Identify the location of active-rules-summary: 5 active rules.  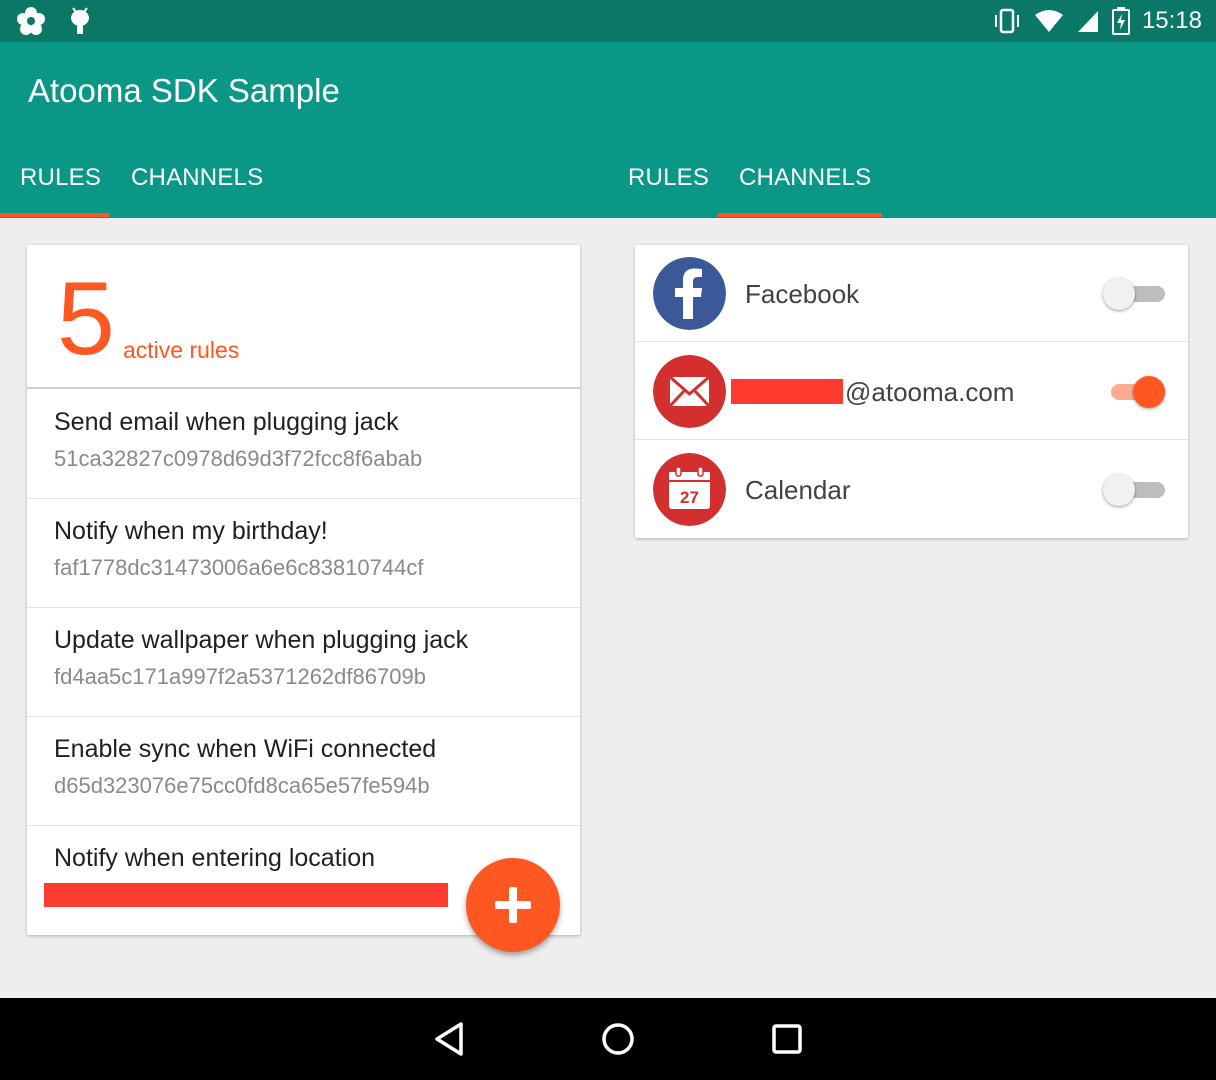
(303, 317).